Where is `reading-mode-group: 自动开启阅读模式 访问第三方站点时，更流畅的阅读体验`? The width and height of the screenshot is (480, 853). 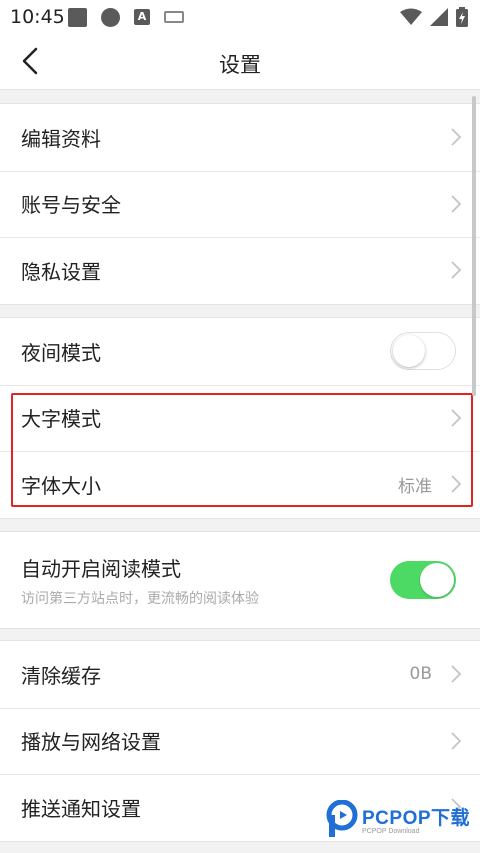 reading-mode-group: 自动开启阅读模式 访问第三方站点时，更流畅的阅读体验 is located at coordinates (240, 580).